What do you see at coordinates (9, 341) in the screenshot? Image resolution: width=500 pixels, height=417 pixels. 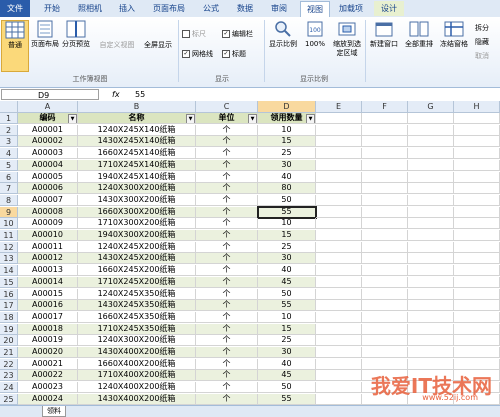 I see `row-header: 20` at bounding box center [9, 341].